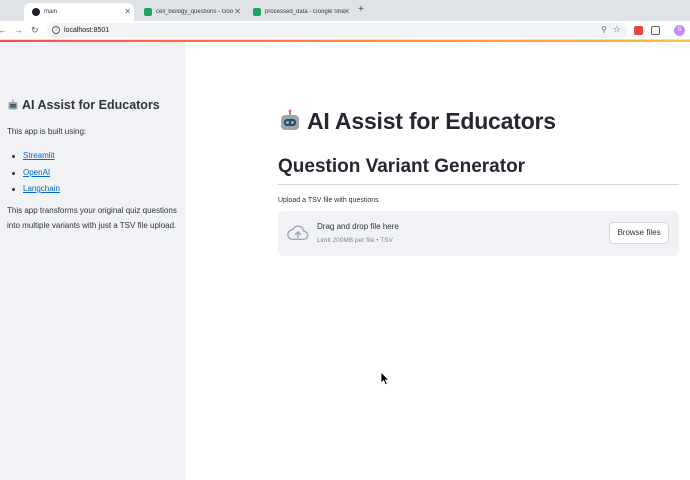 The height and width of the screenshot is (480, 690). Describe the element at coordinates (51, 12) in the screenshot. I see `tab-title: main` at that location.